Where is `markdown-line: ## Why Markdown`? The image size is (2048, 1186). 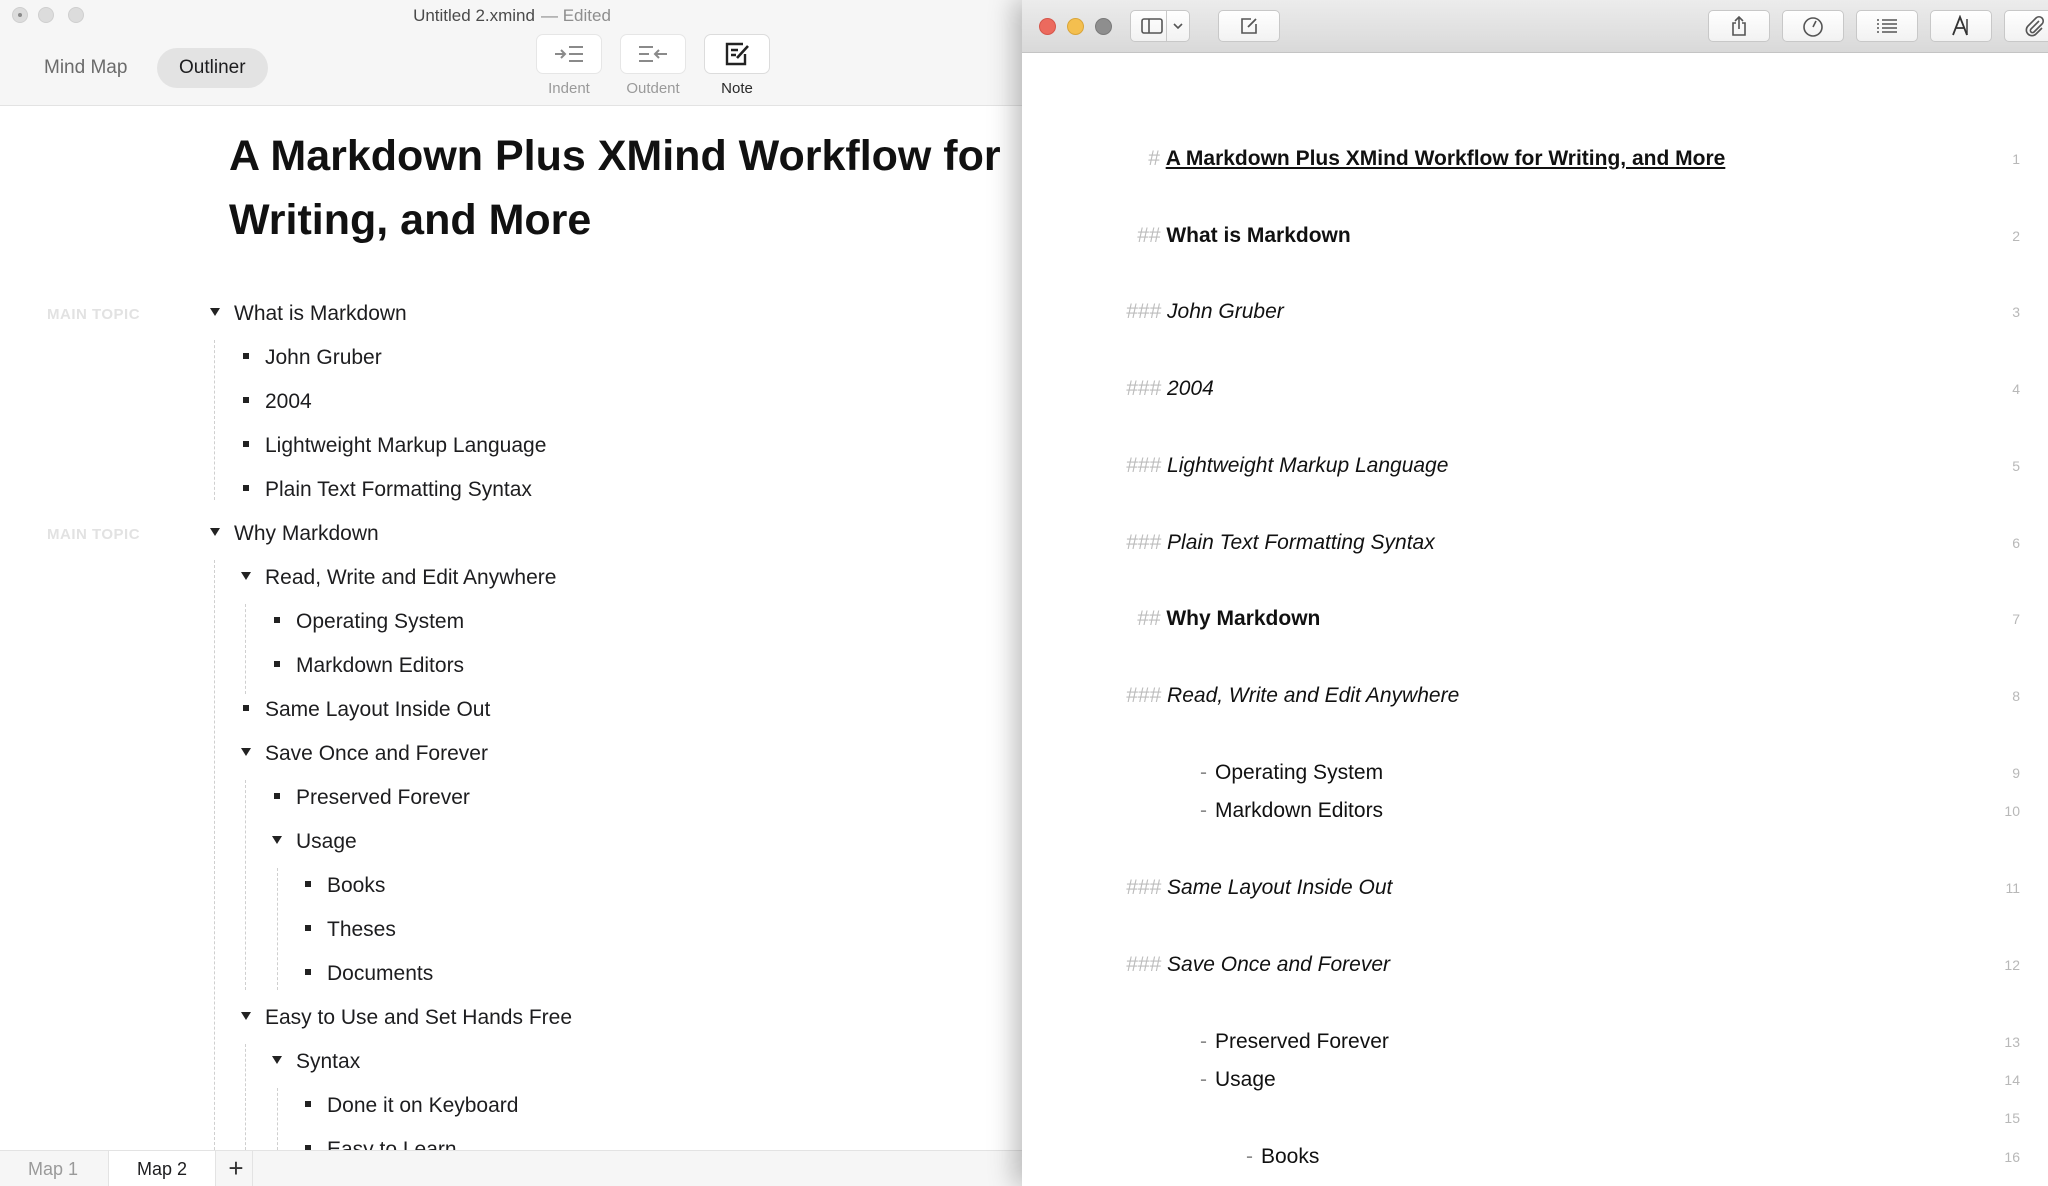 markdown-line: ## Why Markdown is located at coordinates (1228, 619).